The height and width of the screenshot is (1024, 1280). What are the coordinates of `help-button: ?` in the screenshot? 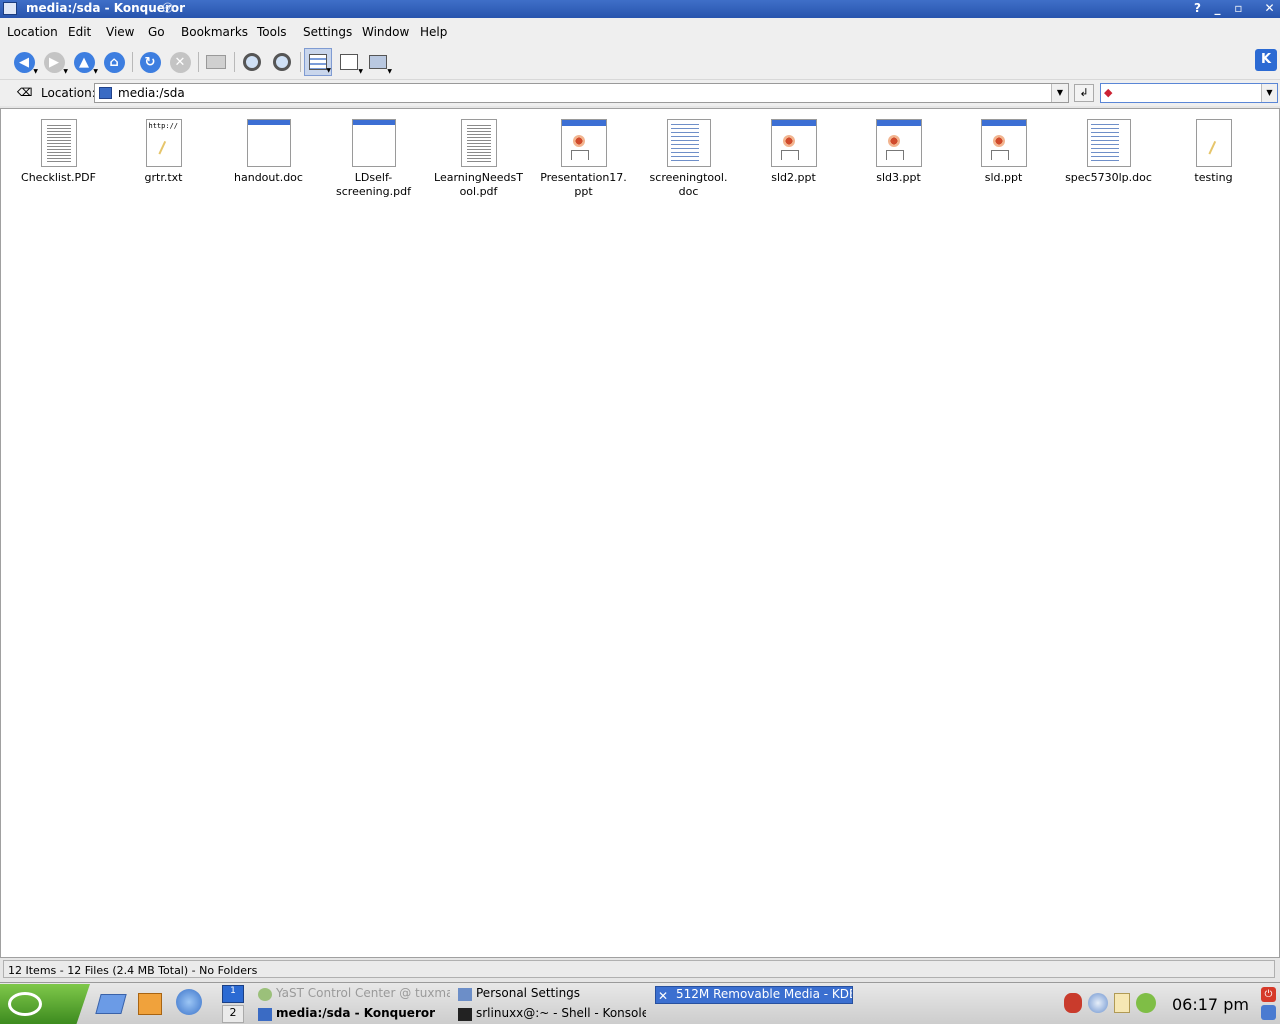 It's located at (1197, 9).